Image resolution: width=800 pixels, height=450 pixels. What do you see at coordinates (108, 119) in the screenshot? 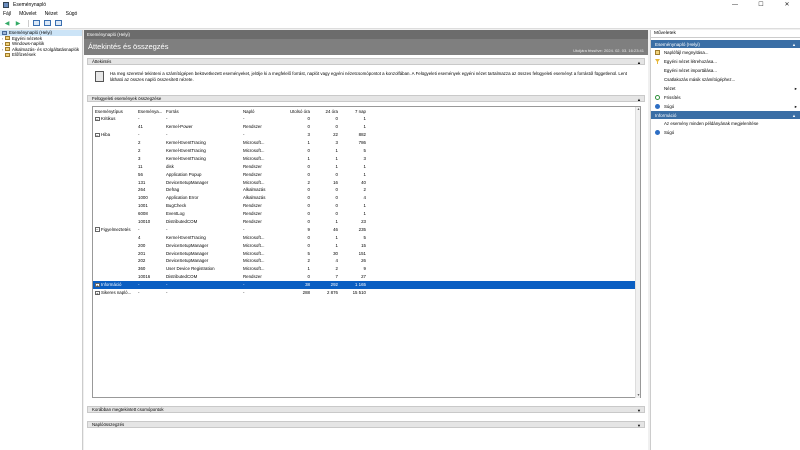
I see `table-cell: Kritikus` at bounding box center [108, 119].